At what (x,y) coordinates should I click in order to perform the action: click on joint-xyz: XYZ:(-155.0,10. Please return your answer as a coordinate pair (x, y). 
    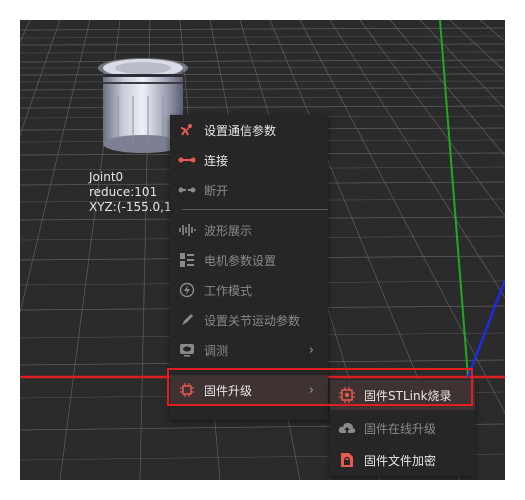
    Looking at the image, I should click on (134, 207).